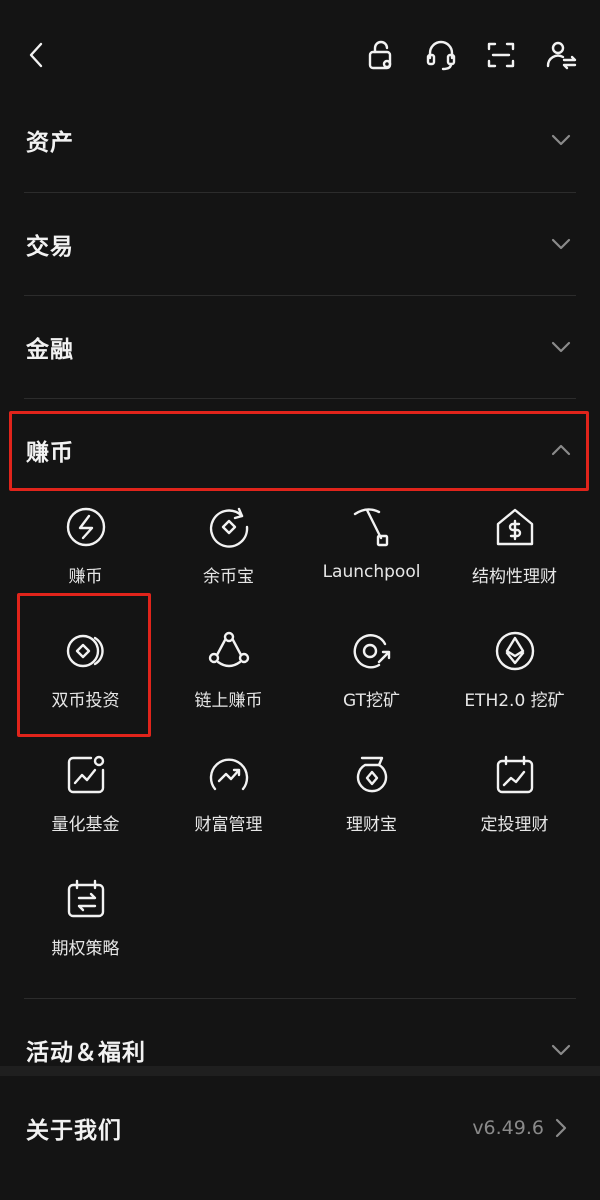 This screenshot has width=600, height=1200. Describe the element at coordinates (371, 679) in the screenshot. I see `earn-item-gt-mining: GT挖矿` at that location.